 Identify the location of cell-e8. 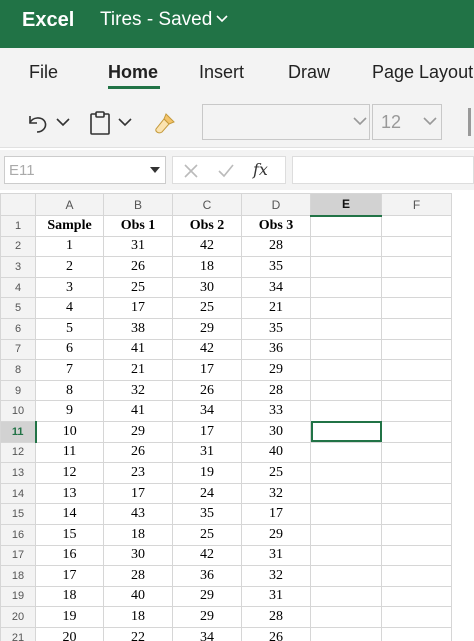
(346, 370).